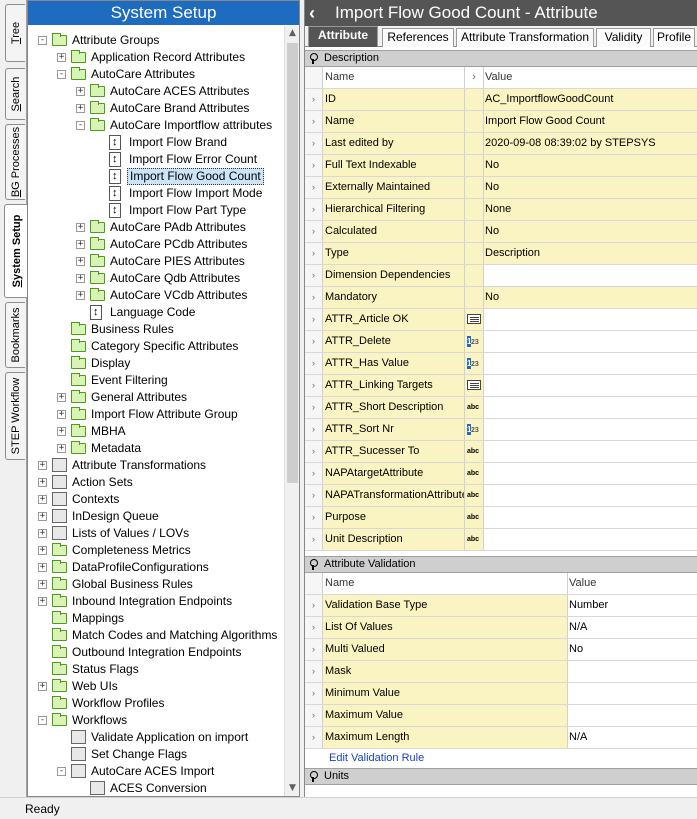  I want to click on tree-node: Import Flow Error Count, so click(156, 159).